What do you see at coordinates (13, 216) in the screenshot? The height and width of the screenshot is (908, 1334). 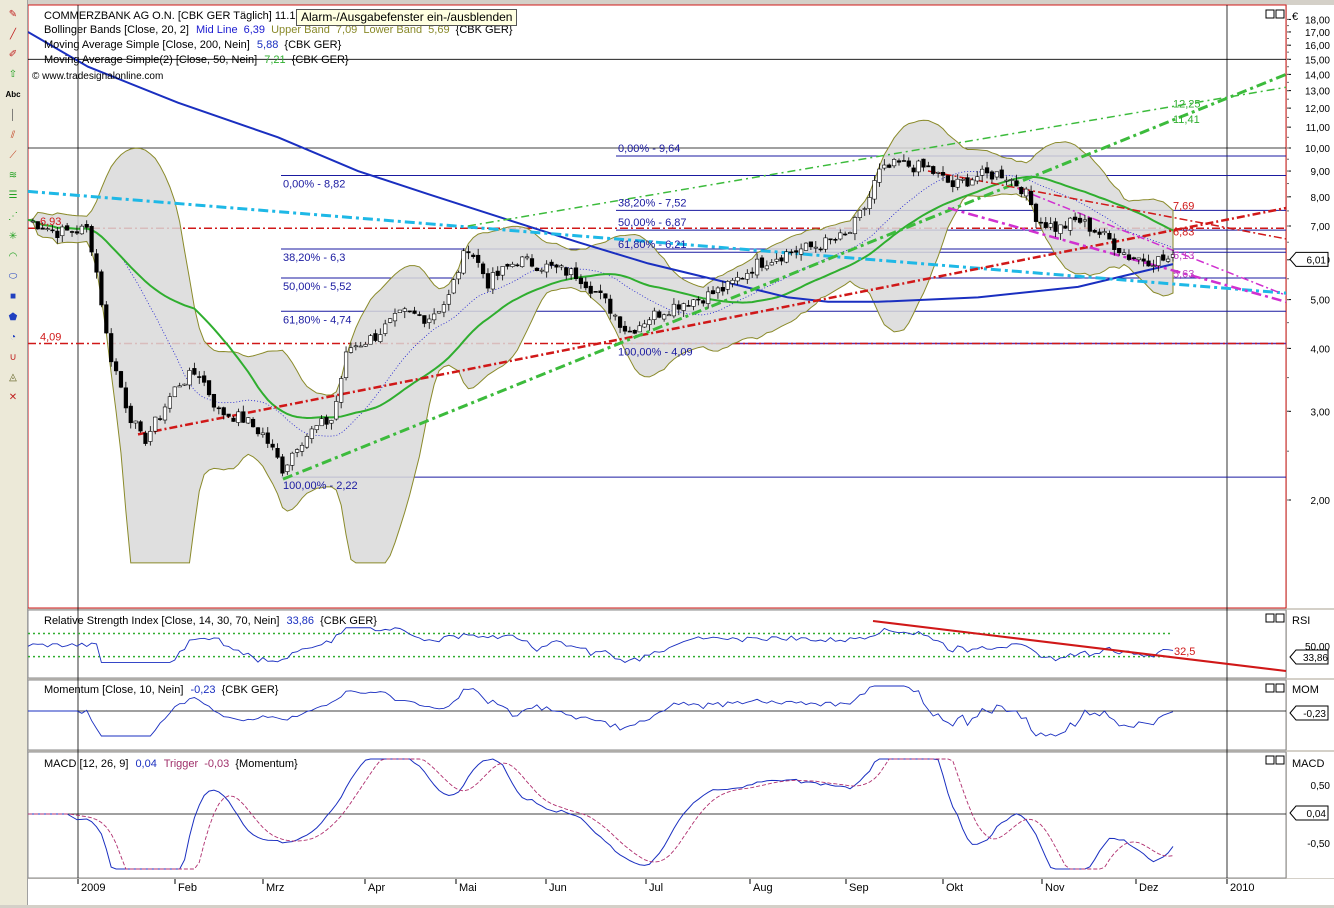 I see `fibonacci-fan-icon: ⋰` at bounding box center [13, 216].